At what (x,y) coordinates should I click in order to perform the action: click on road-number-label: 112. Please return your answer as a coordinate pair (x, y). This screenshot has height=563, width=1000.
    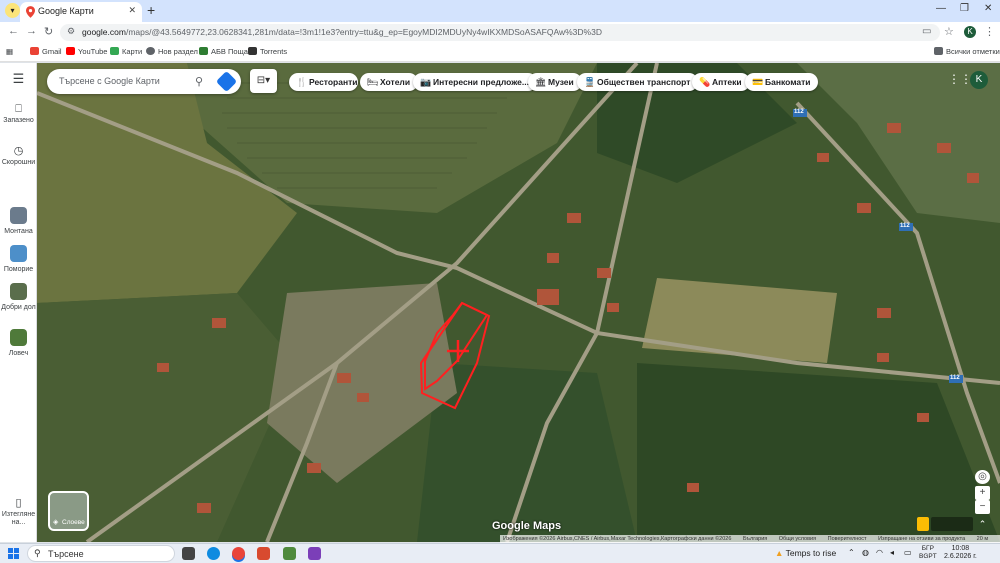
    Looking at the image, I should click on (905, 226).